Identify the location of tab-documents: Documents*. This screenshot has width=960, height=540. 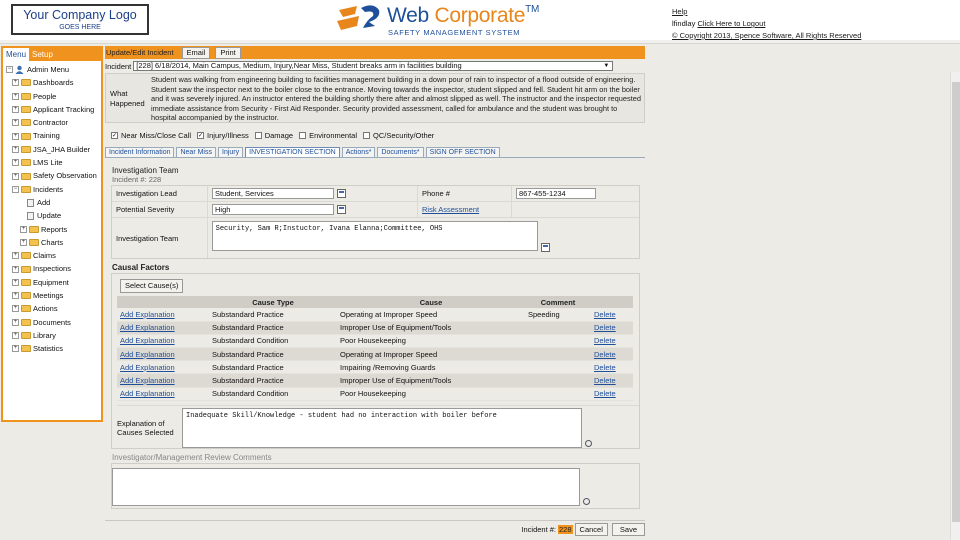
(400, 152).